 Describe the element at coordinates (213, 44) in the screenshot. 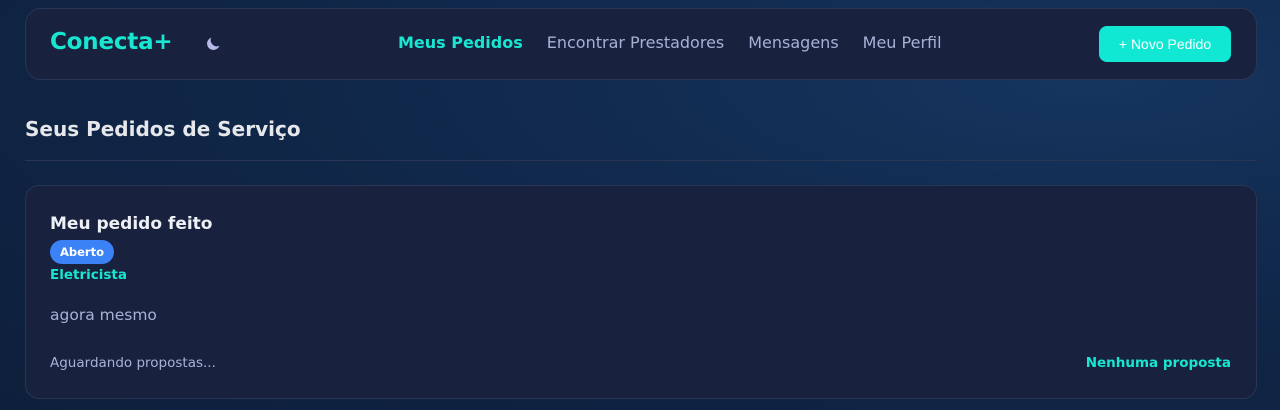

I see `moon-icon` at that location.